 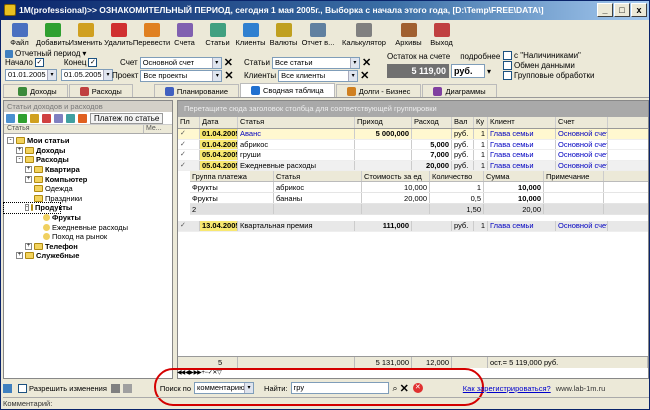 I want to click on tree-item: - Мои статьи, so click(x=88, y=141).